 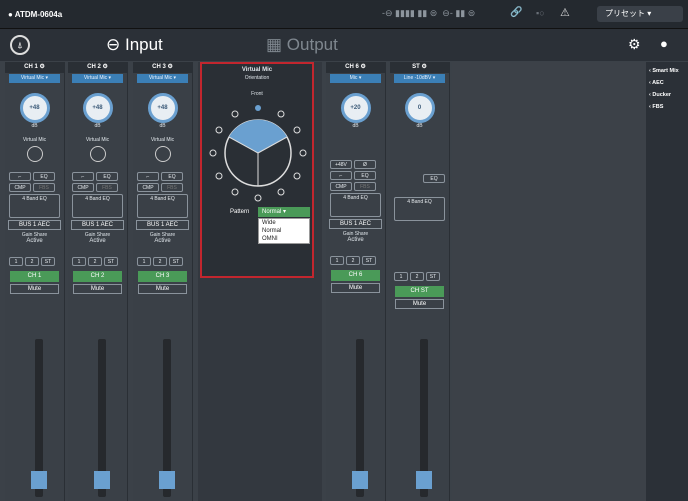 What do you see at coordinates (258, 153) in the screenshot?
I see `polar-diagram` at bounding box center [258, 153].